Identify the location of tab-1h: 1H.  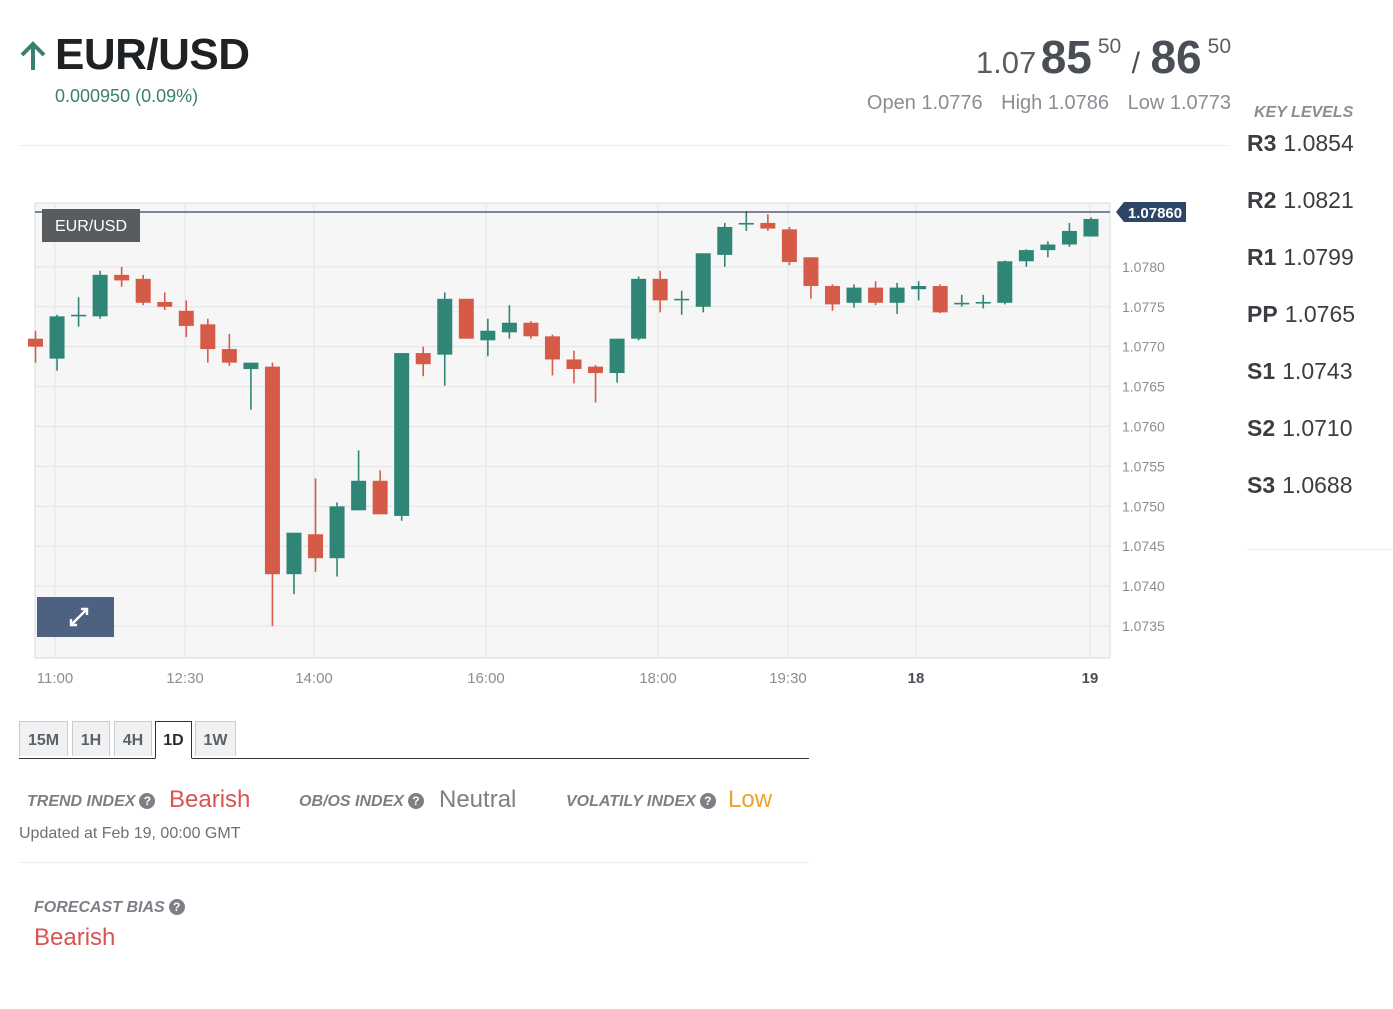
(91, 738).